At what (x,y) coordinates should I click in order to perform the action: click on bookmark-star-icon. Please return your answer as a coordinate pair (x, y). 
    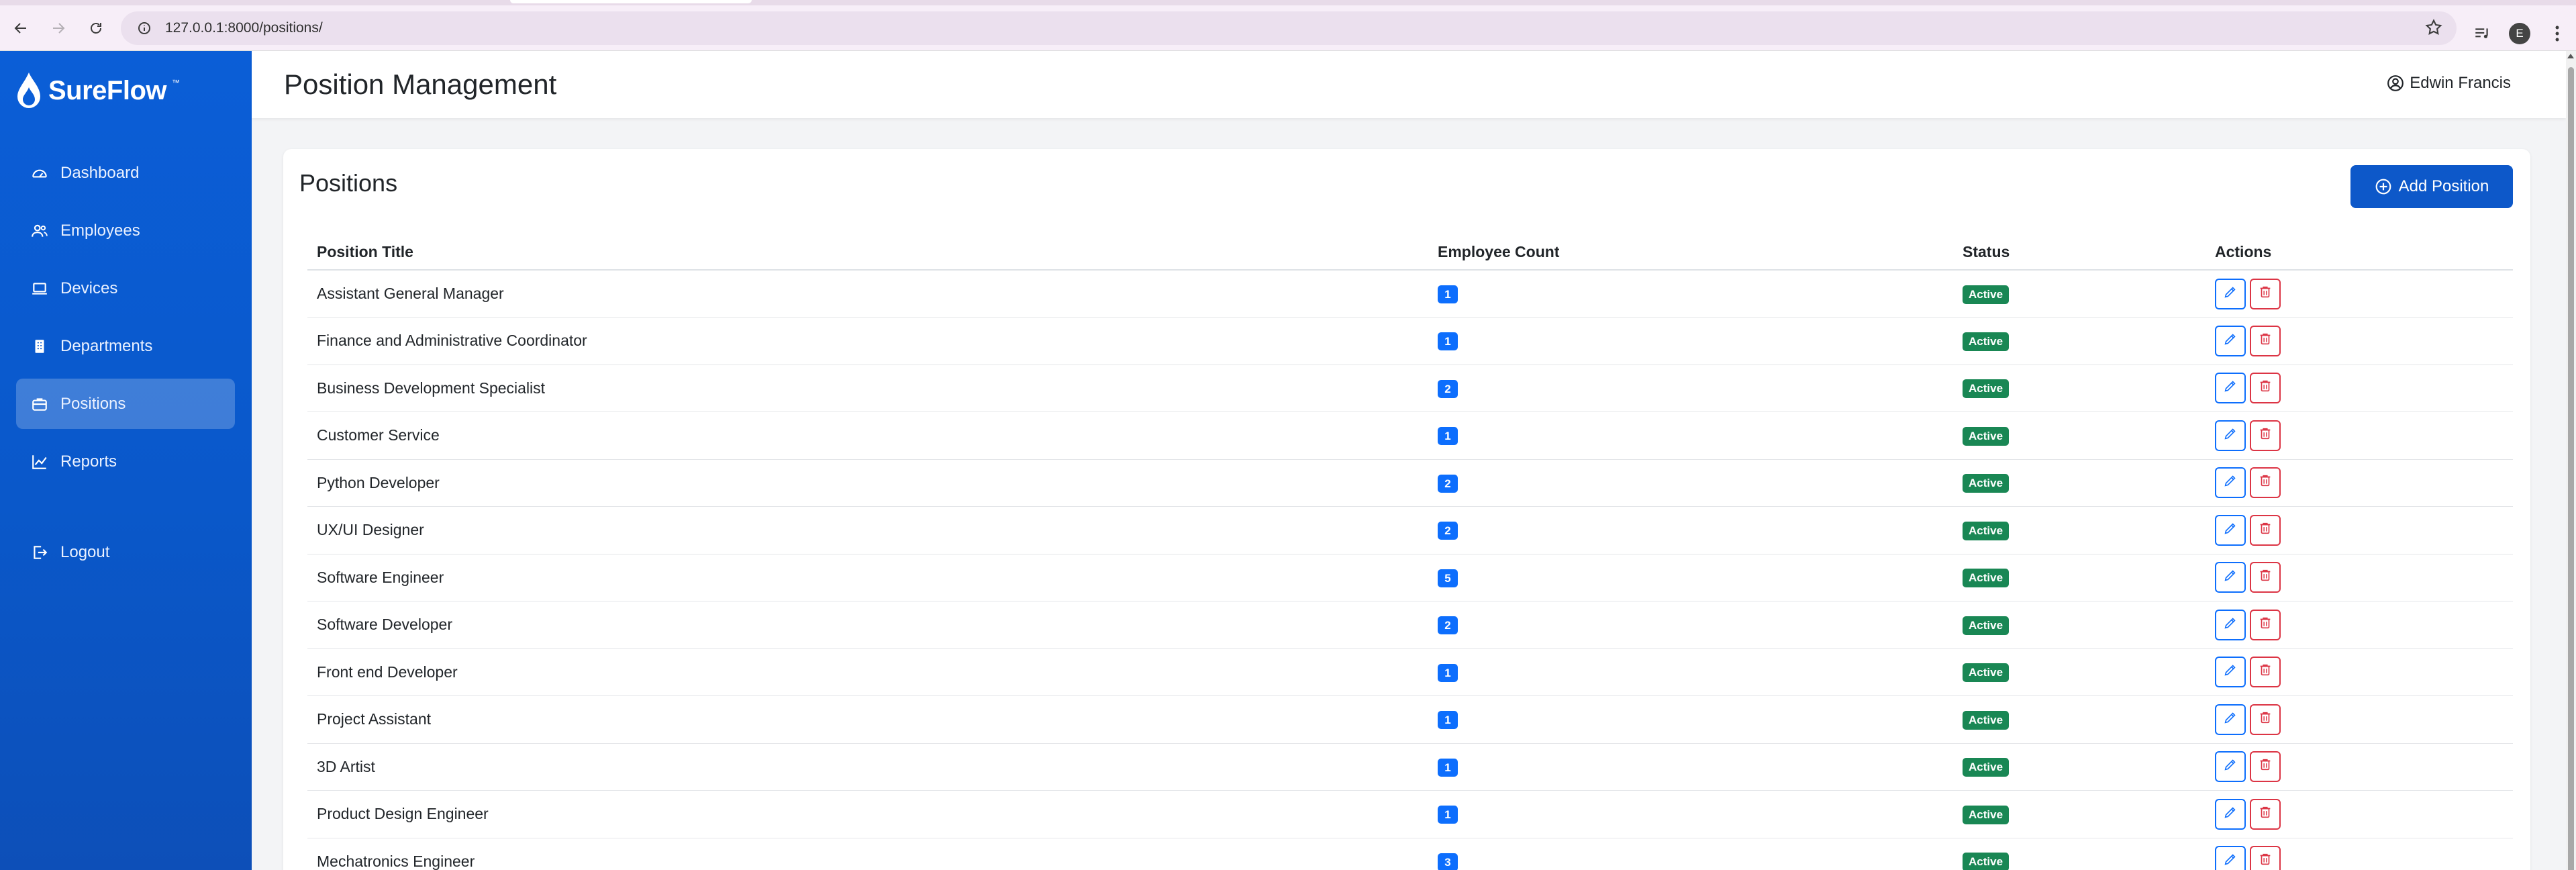
    Looking at the image, I should click on (2433, 29).